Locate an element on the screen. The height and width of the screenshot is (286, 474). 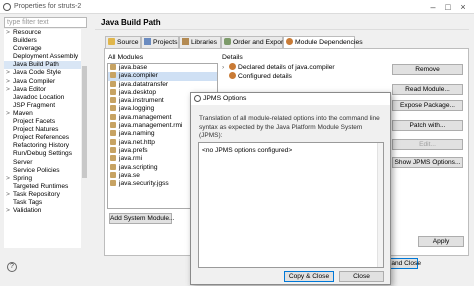
module-name: java.datatransfer is located at coordinates (144, 84).